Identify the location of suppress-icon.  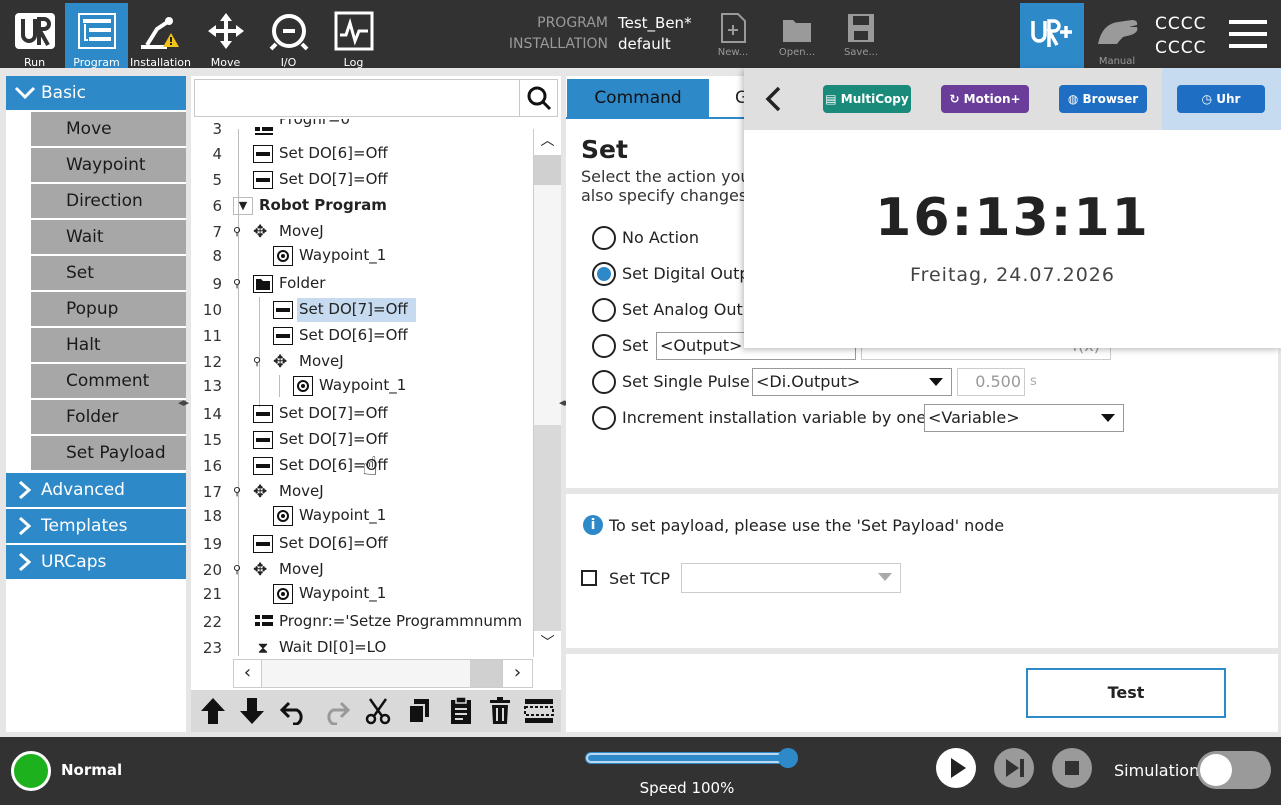
(539, 711).